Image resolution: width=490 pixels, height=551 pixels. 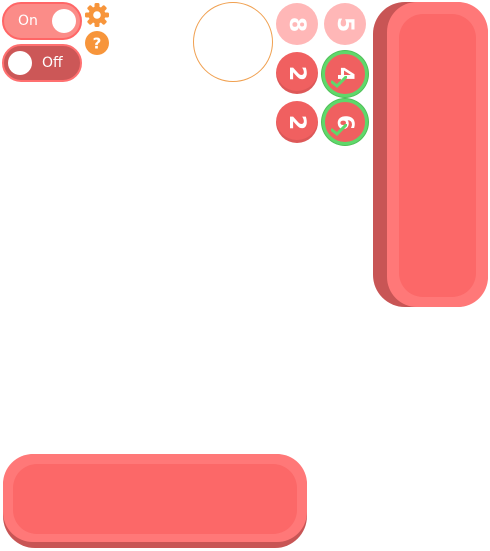 What do you see at coordinates (345, 74) in the screenshot?
I see `number-tile-checked: 4` at bounding box center [345, 74].